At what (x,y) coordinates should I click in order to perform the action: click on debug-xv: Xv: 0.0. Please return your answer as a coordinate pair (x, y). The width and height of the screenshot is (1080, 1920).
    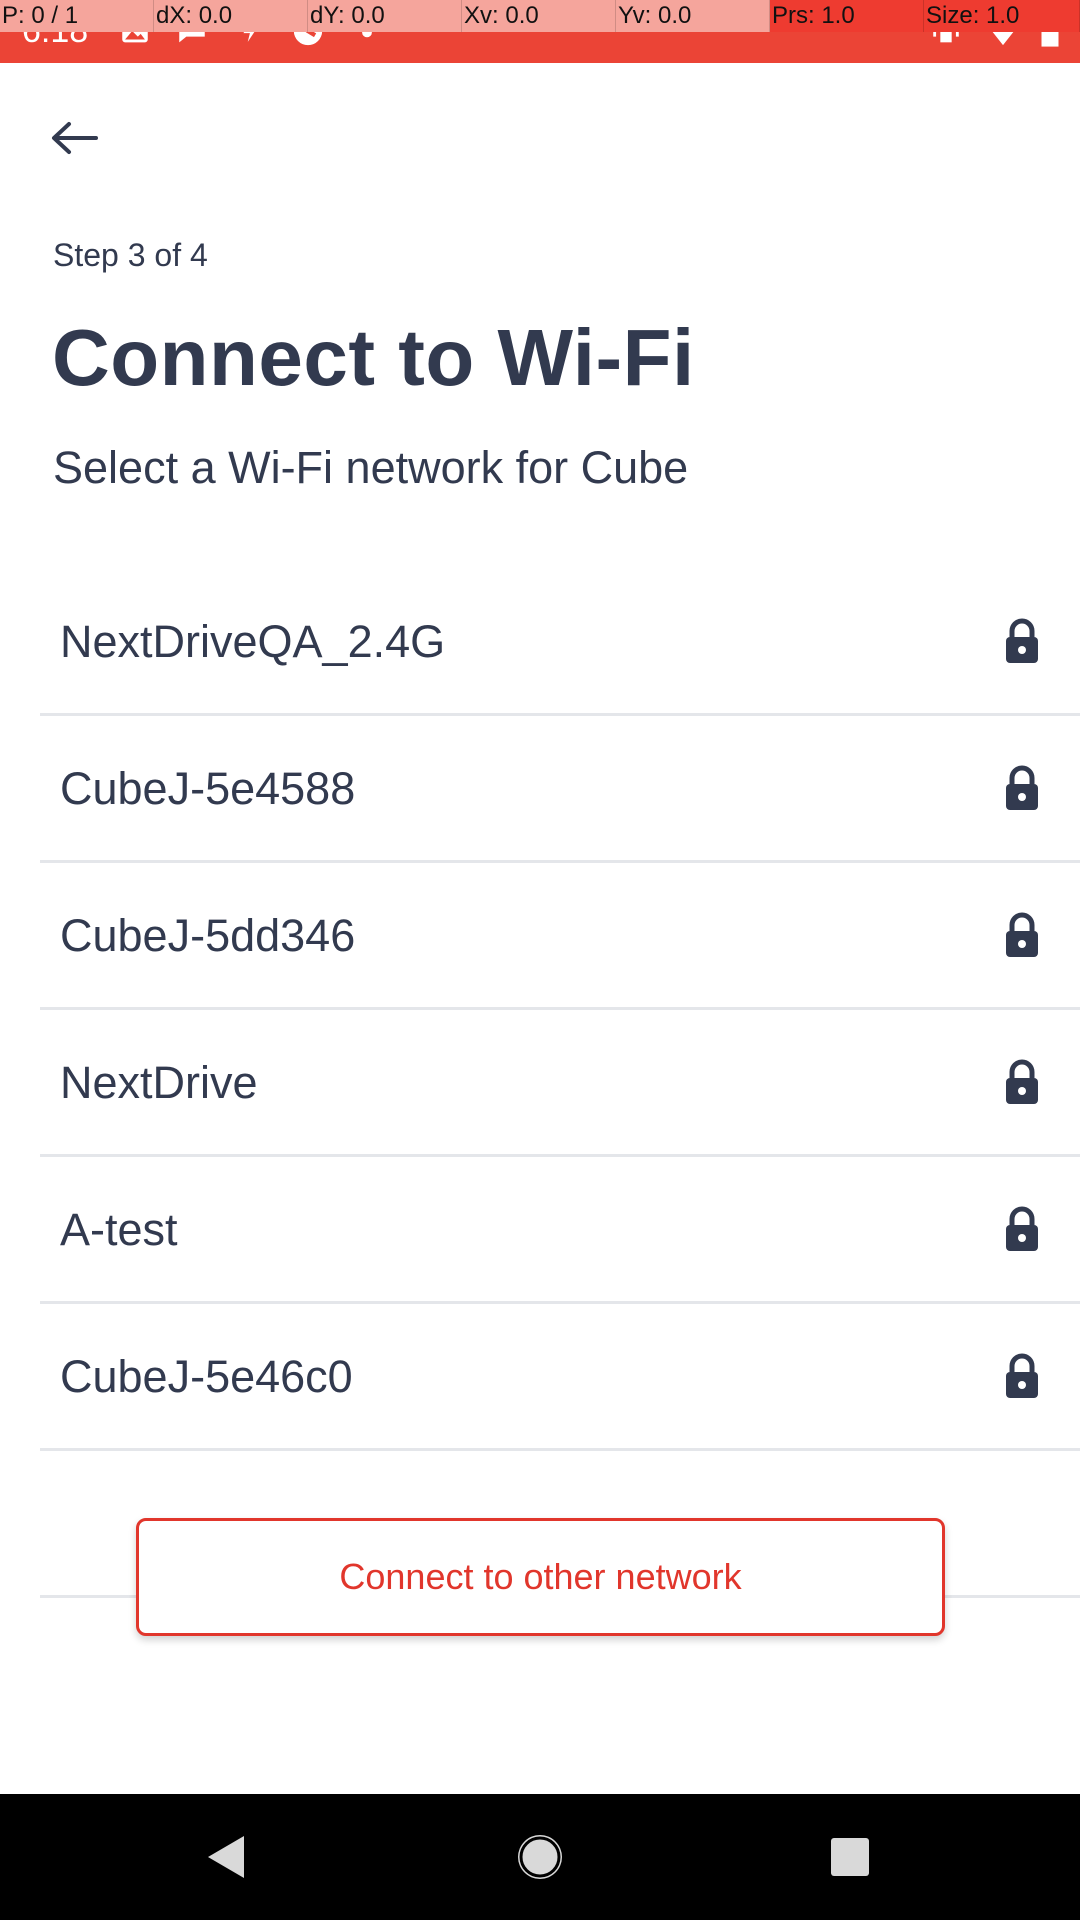
    Looking at the image, I should click on (539, 16).